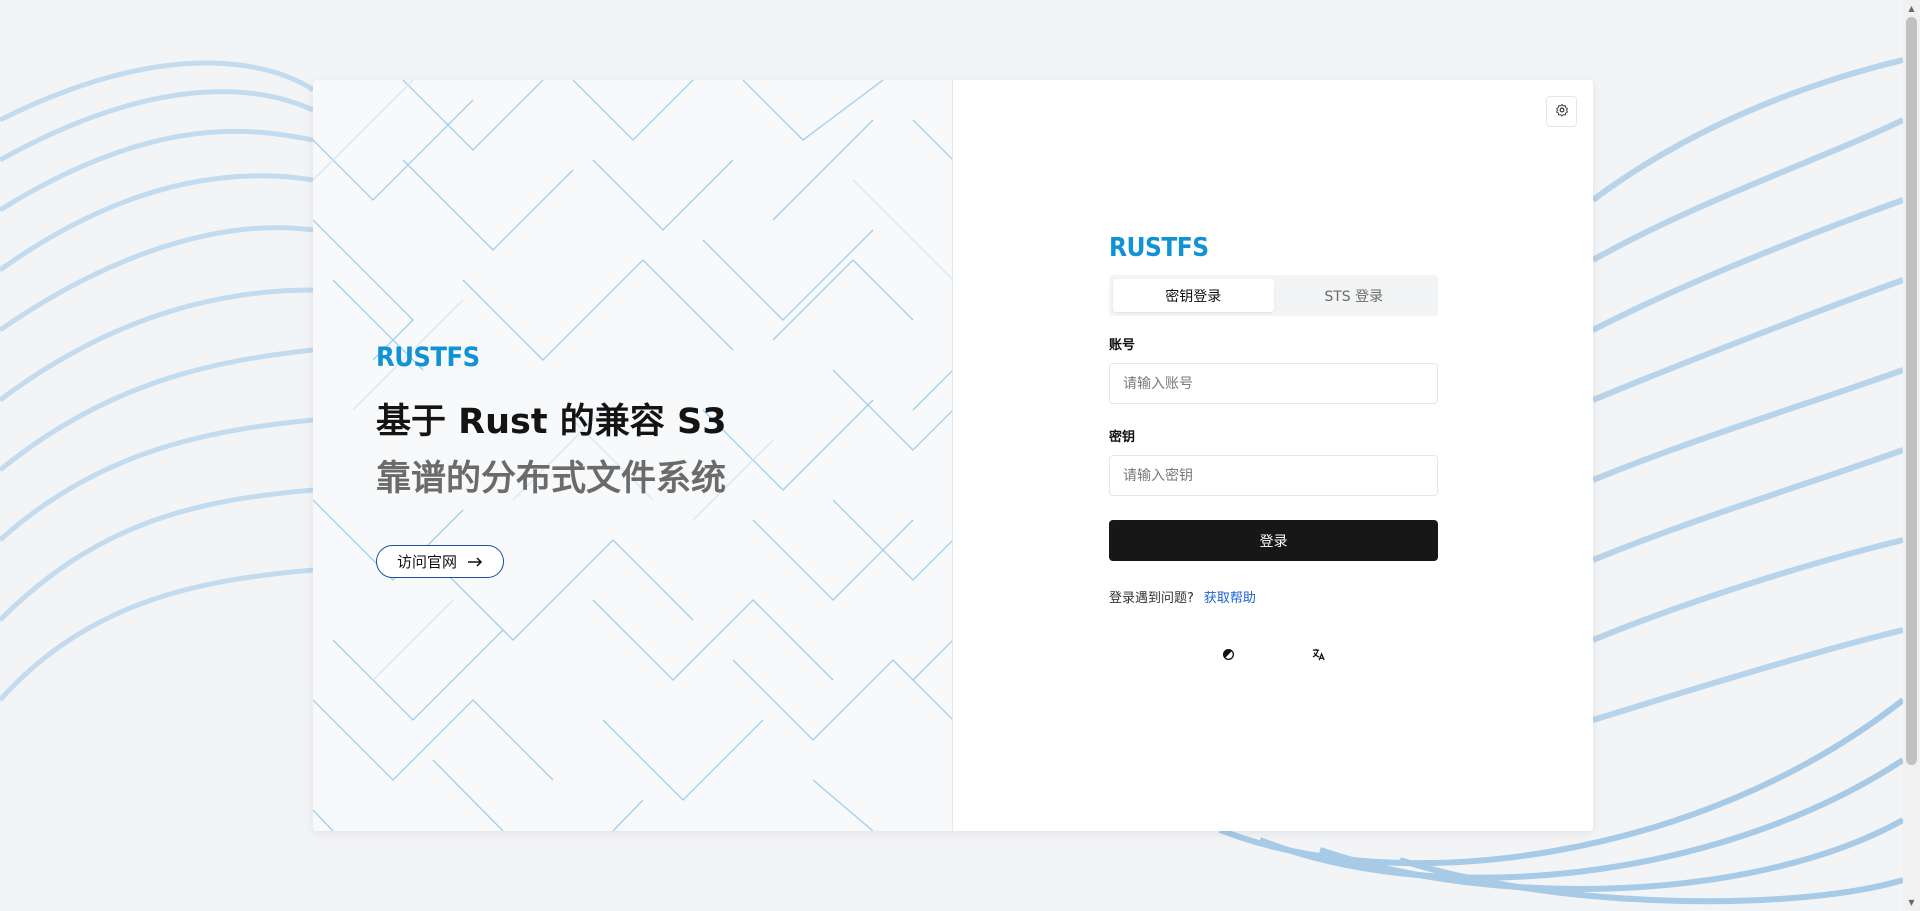  What do you see at coordinates (1229, 654) in the screenshot?
I see `theme-toggle-icon` at bounding box center [1229, 654].